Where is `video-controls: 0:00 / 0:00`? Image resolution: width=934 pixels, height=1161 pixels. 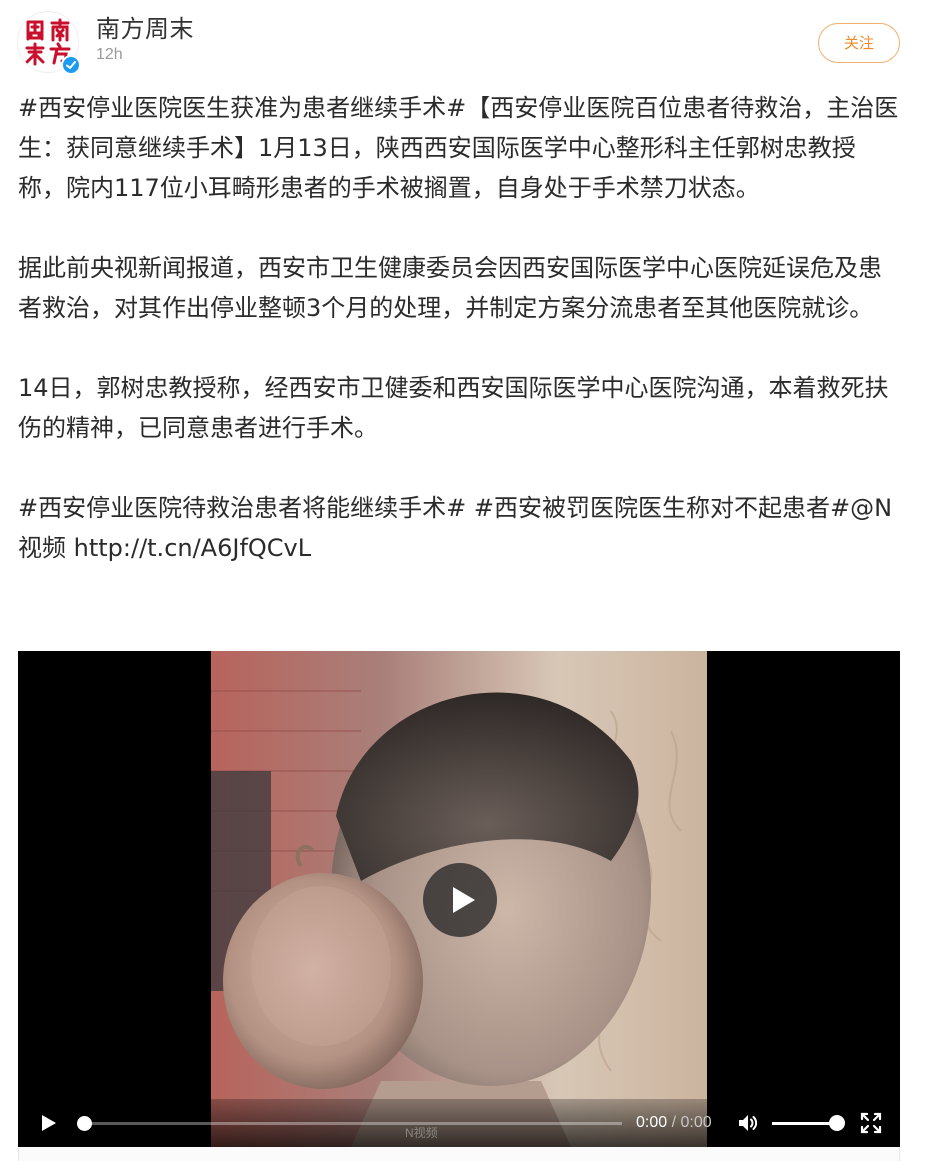 video-controls: 0:00 / 0:00 is located at coordinates (459, 1123).